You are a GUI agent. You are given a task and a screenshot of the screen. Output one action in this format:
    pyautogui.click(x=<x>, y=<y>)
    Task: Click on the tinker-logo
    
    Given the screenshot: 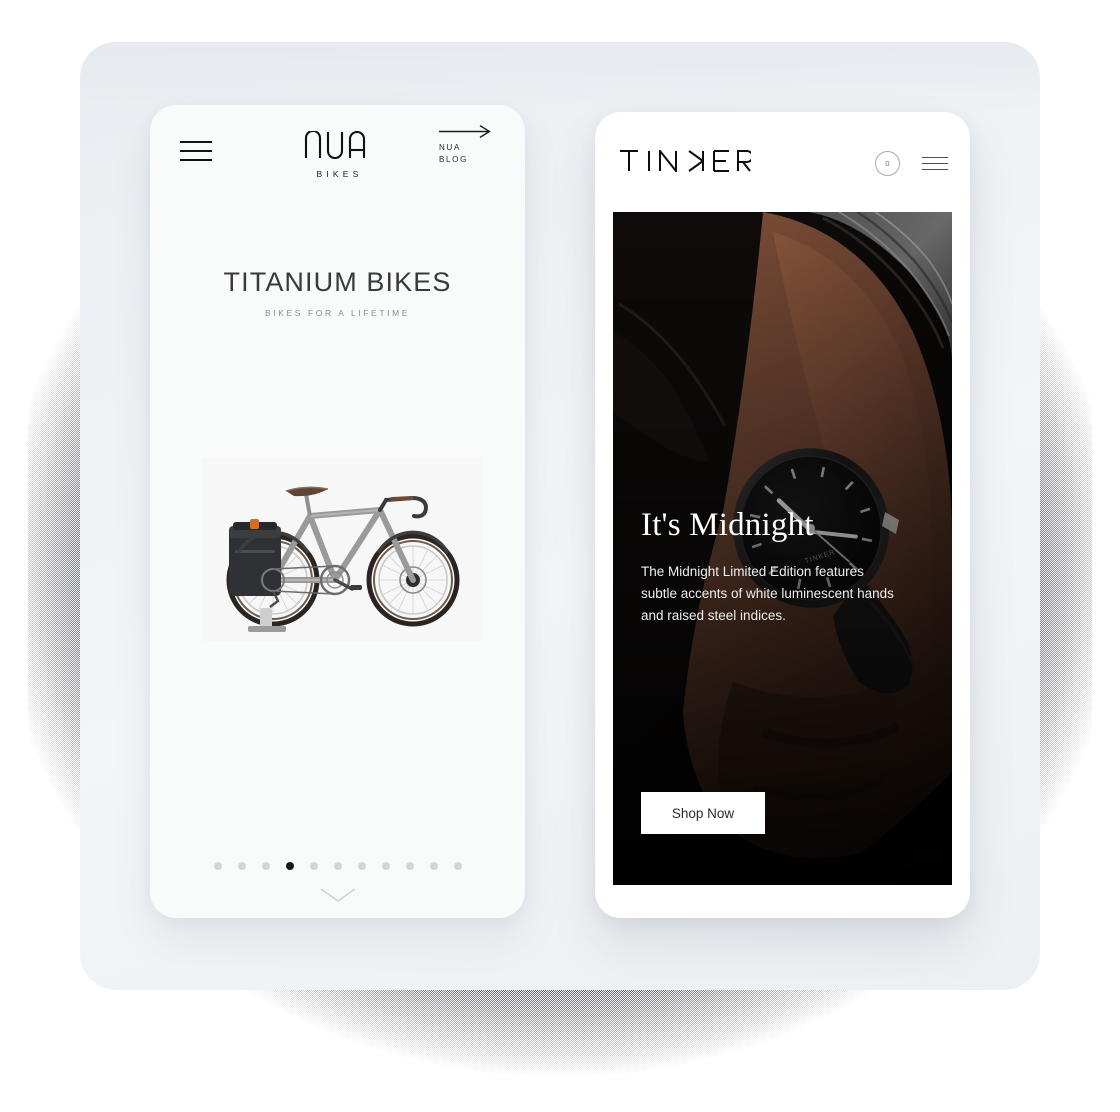 What is the action you would take?
    pyautogui.click(x=686, y=162)
    